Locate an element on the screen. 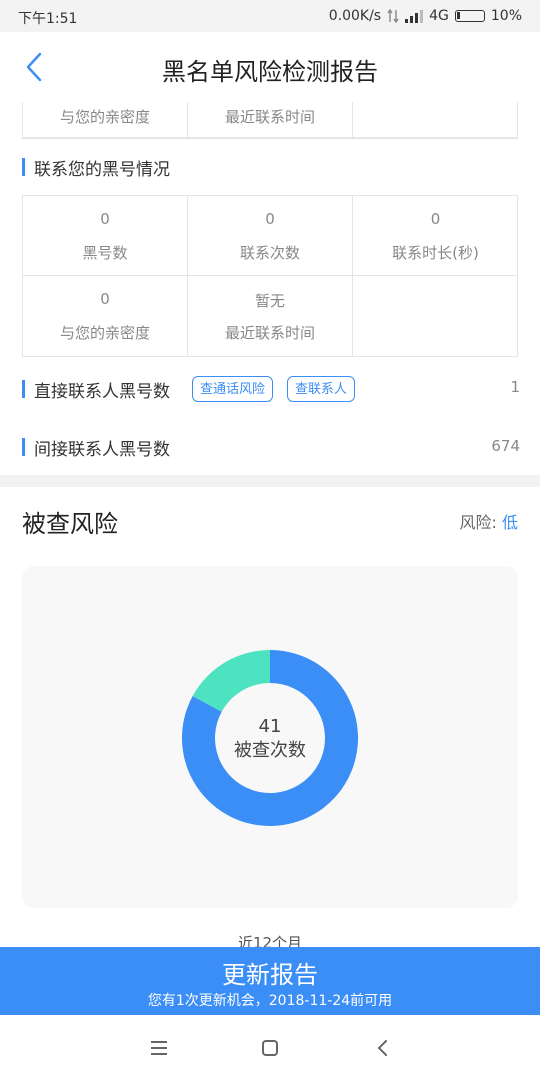 This screenshot has height=1080, width=540. update-report-subtitle: 您有1次更新机会，2018-11-24前可用 is located at coordinates (270, 1001).